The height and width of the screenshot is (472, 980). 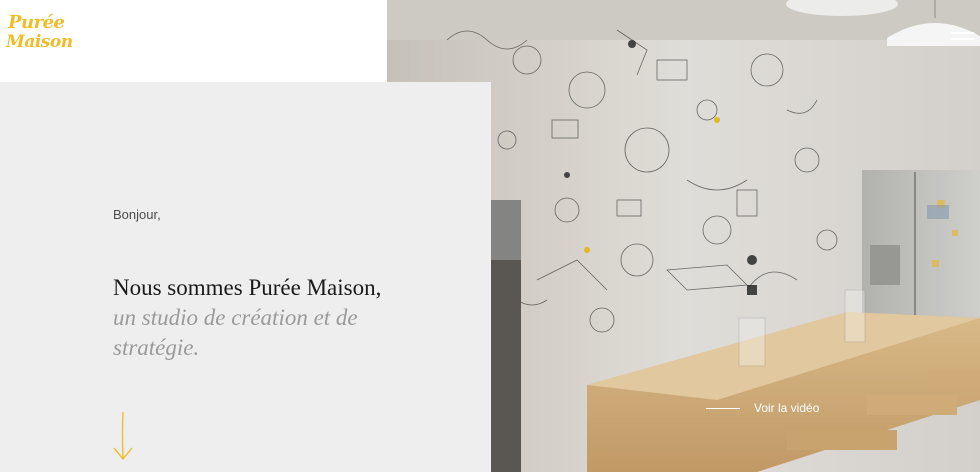 What do you see at coordinates (235, 332) in the screenshot?
I see `subheadline: un studio de création et de stratégie.` at bounding box center [235, 332].